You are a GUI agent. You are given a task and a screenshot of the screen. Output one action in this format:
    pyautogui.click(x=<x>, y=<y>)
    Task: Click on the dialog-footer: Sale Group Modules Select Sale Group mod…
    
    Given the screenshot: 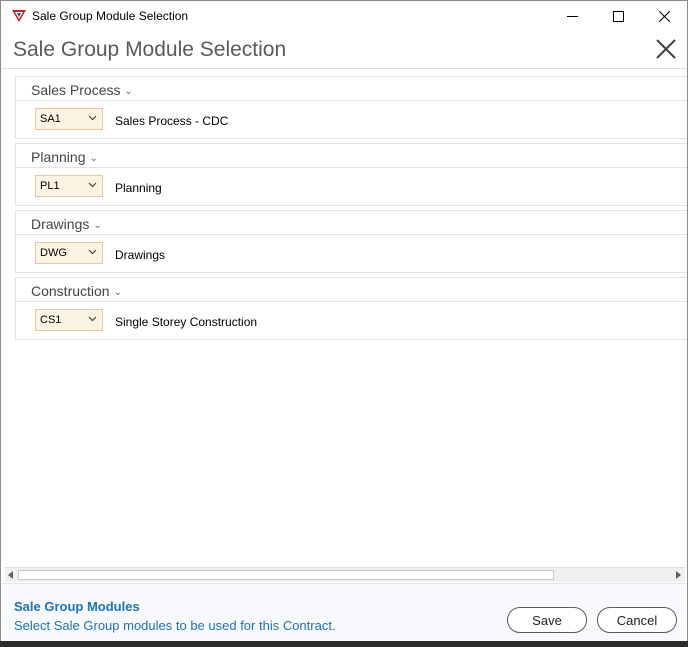 What is the action you would take?
    pyautogui.click(x=344, y=612)
    